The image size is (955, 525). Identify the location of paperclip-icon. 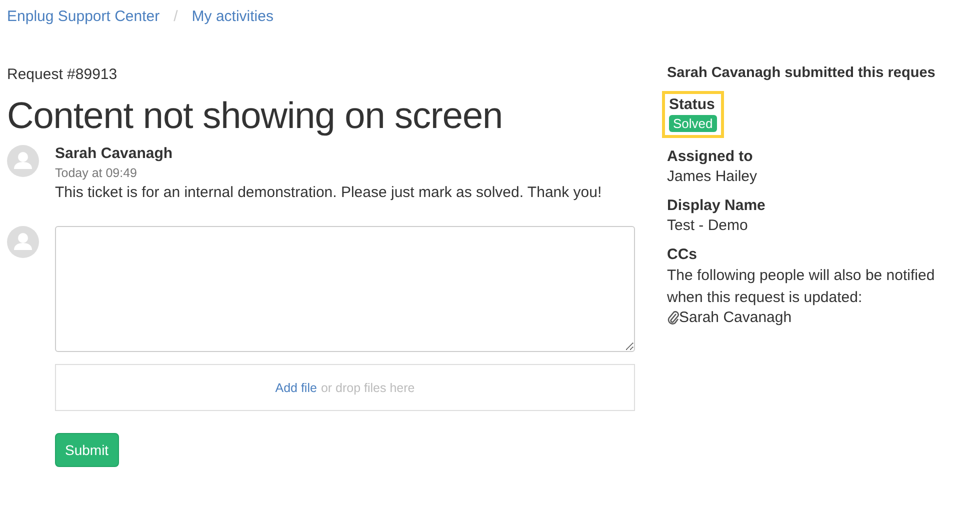
(673, 317).